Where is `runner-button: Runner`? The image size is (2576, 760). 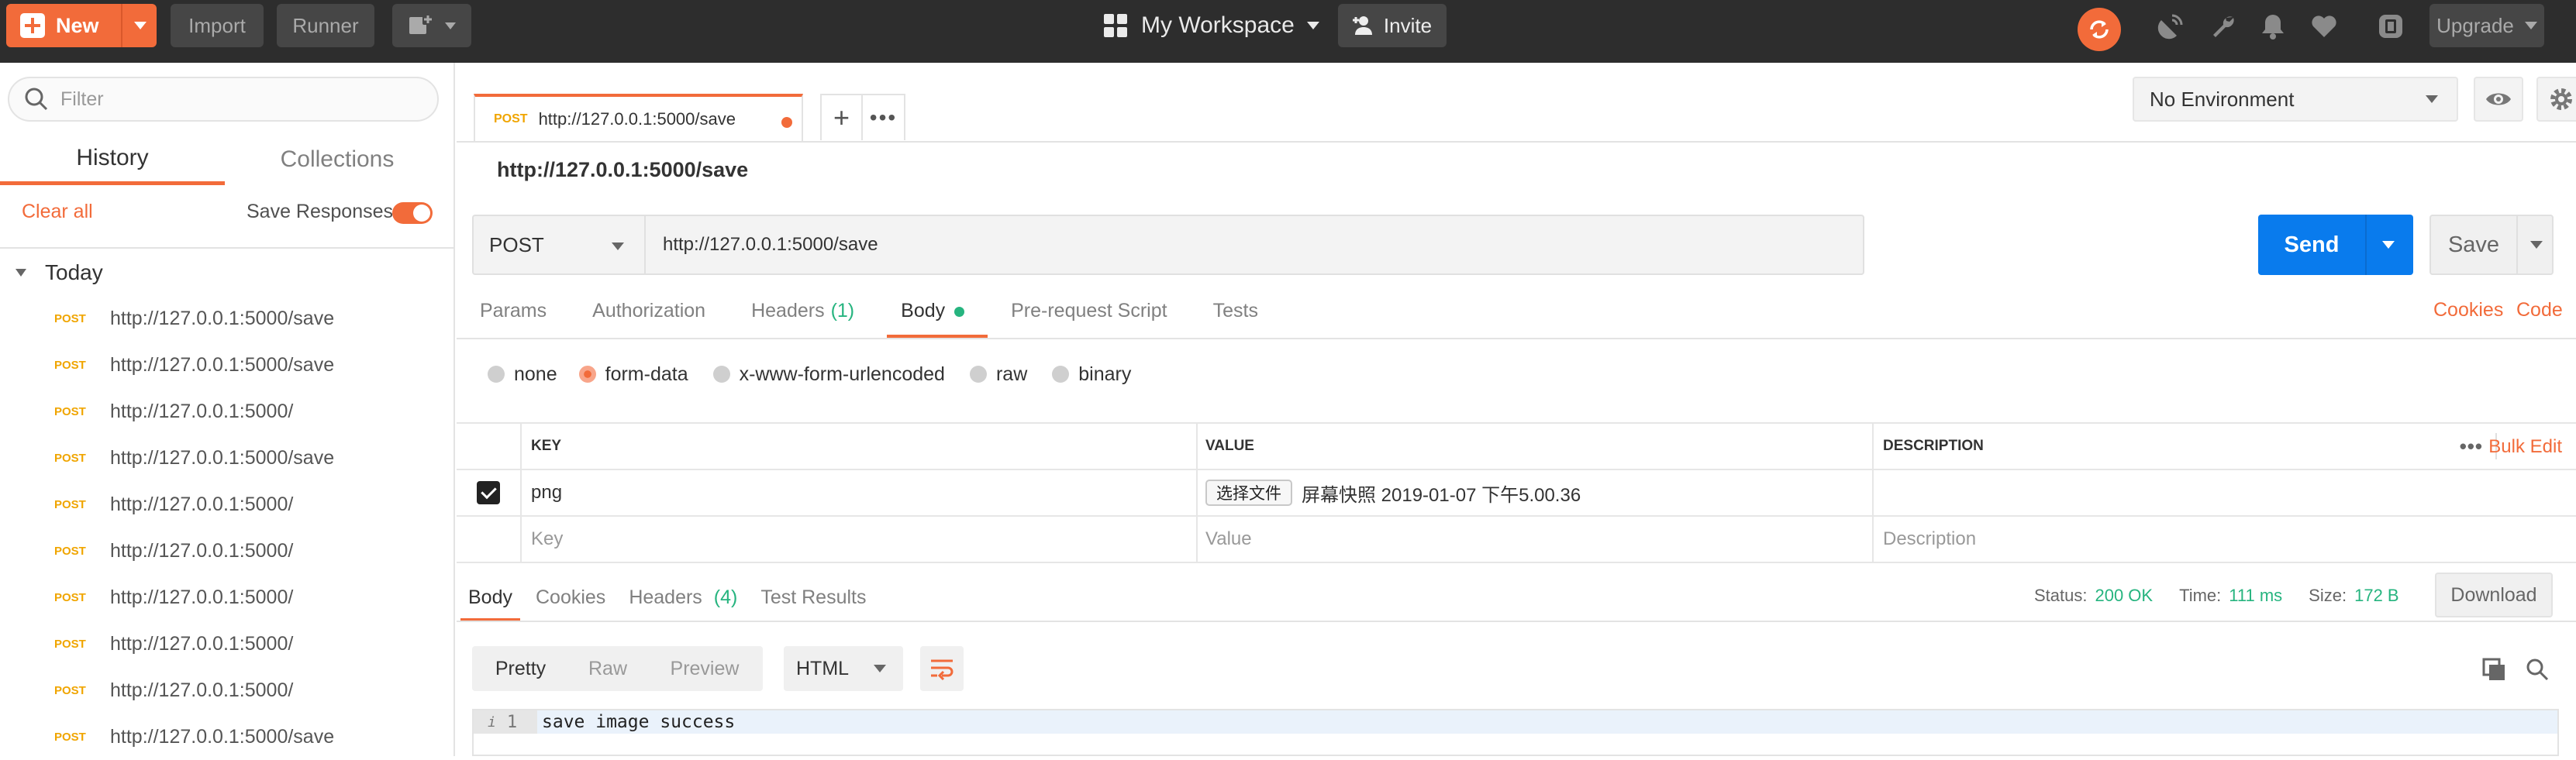
runner-button: Runner is located at coordinates (325, 25).